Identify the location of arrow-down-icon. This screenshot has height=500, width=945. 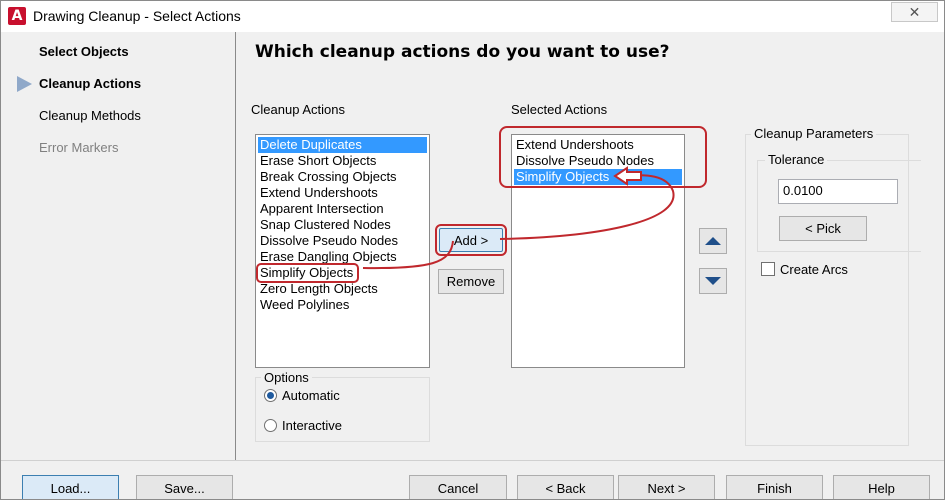
(713, 281).